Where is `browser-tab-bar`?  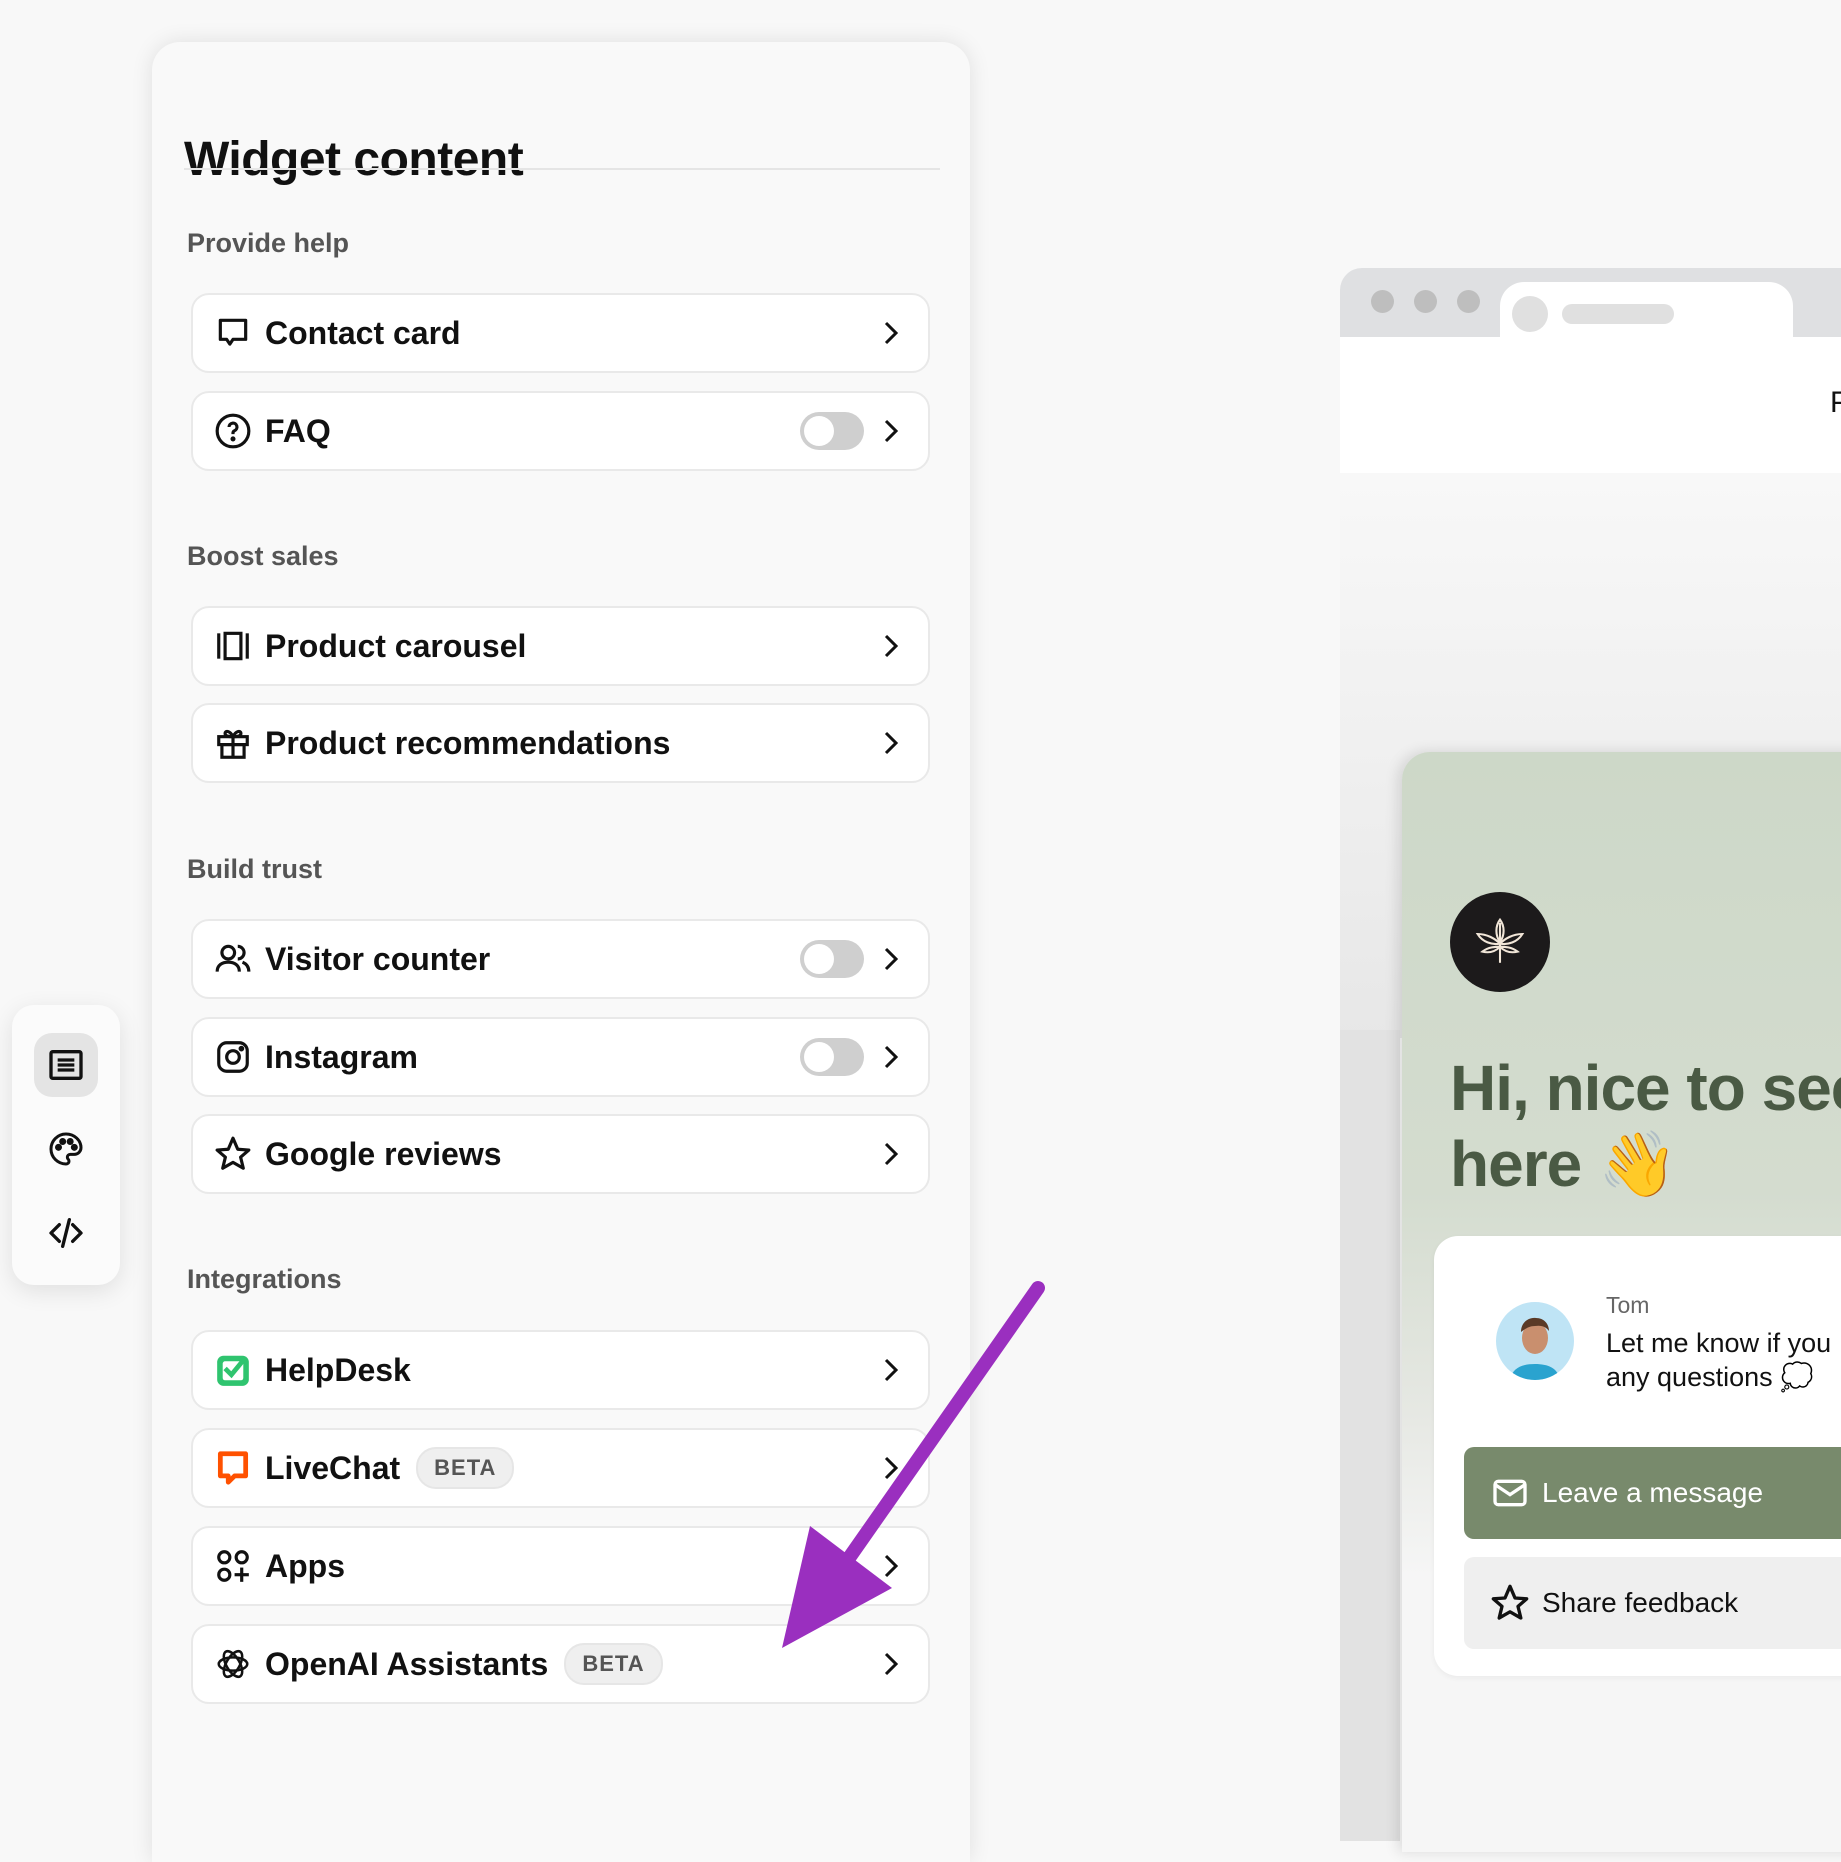
browser-tab-bar is located at coordinates (1590, 305).